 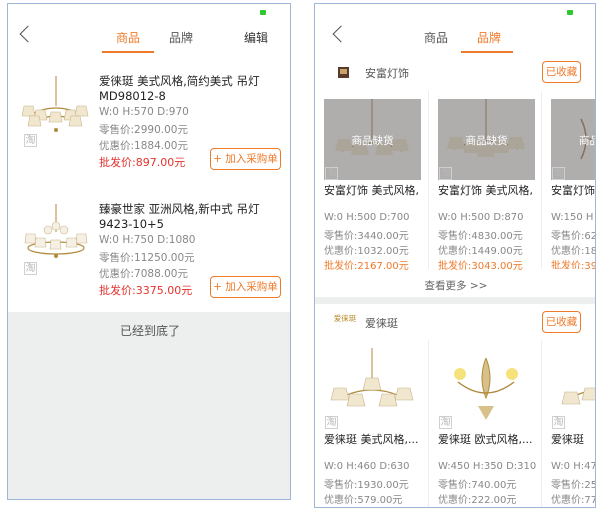 I want to click on brand-header: 爱徕珽 爱徕珽 已收藏, so click(x=455, y=322).